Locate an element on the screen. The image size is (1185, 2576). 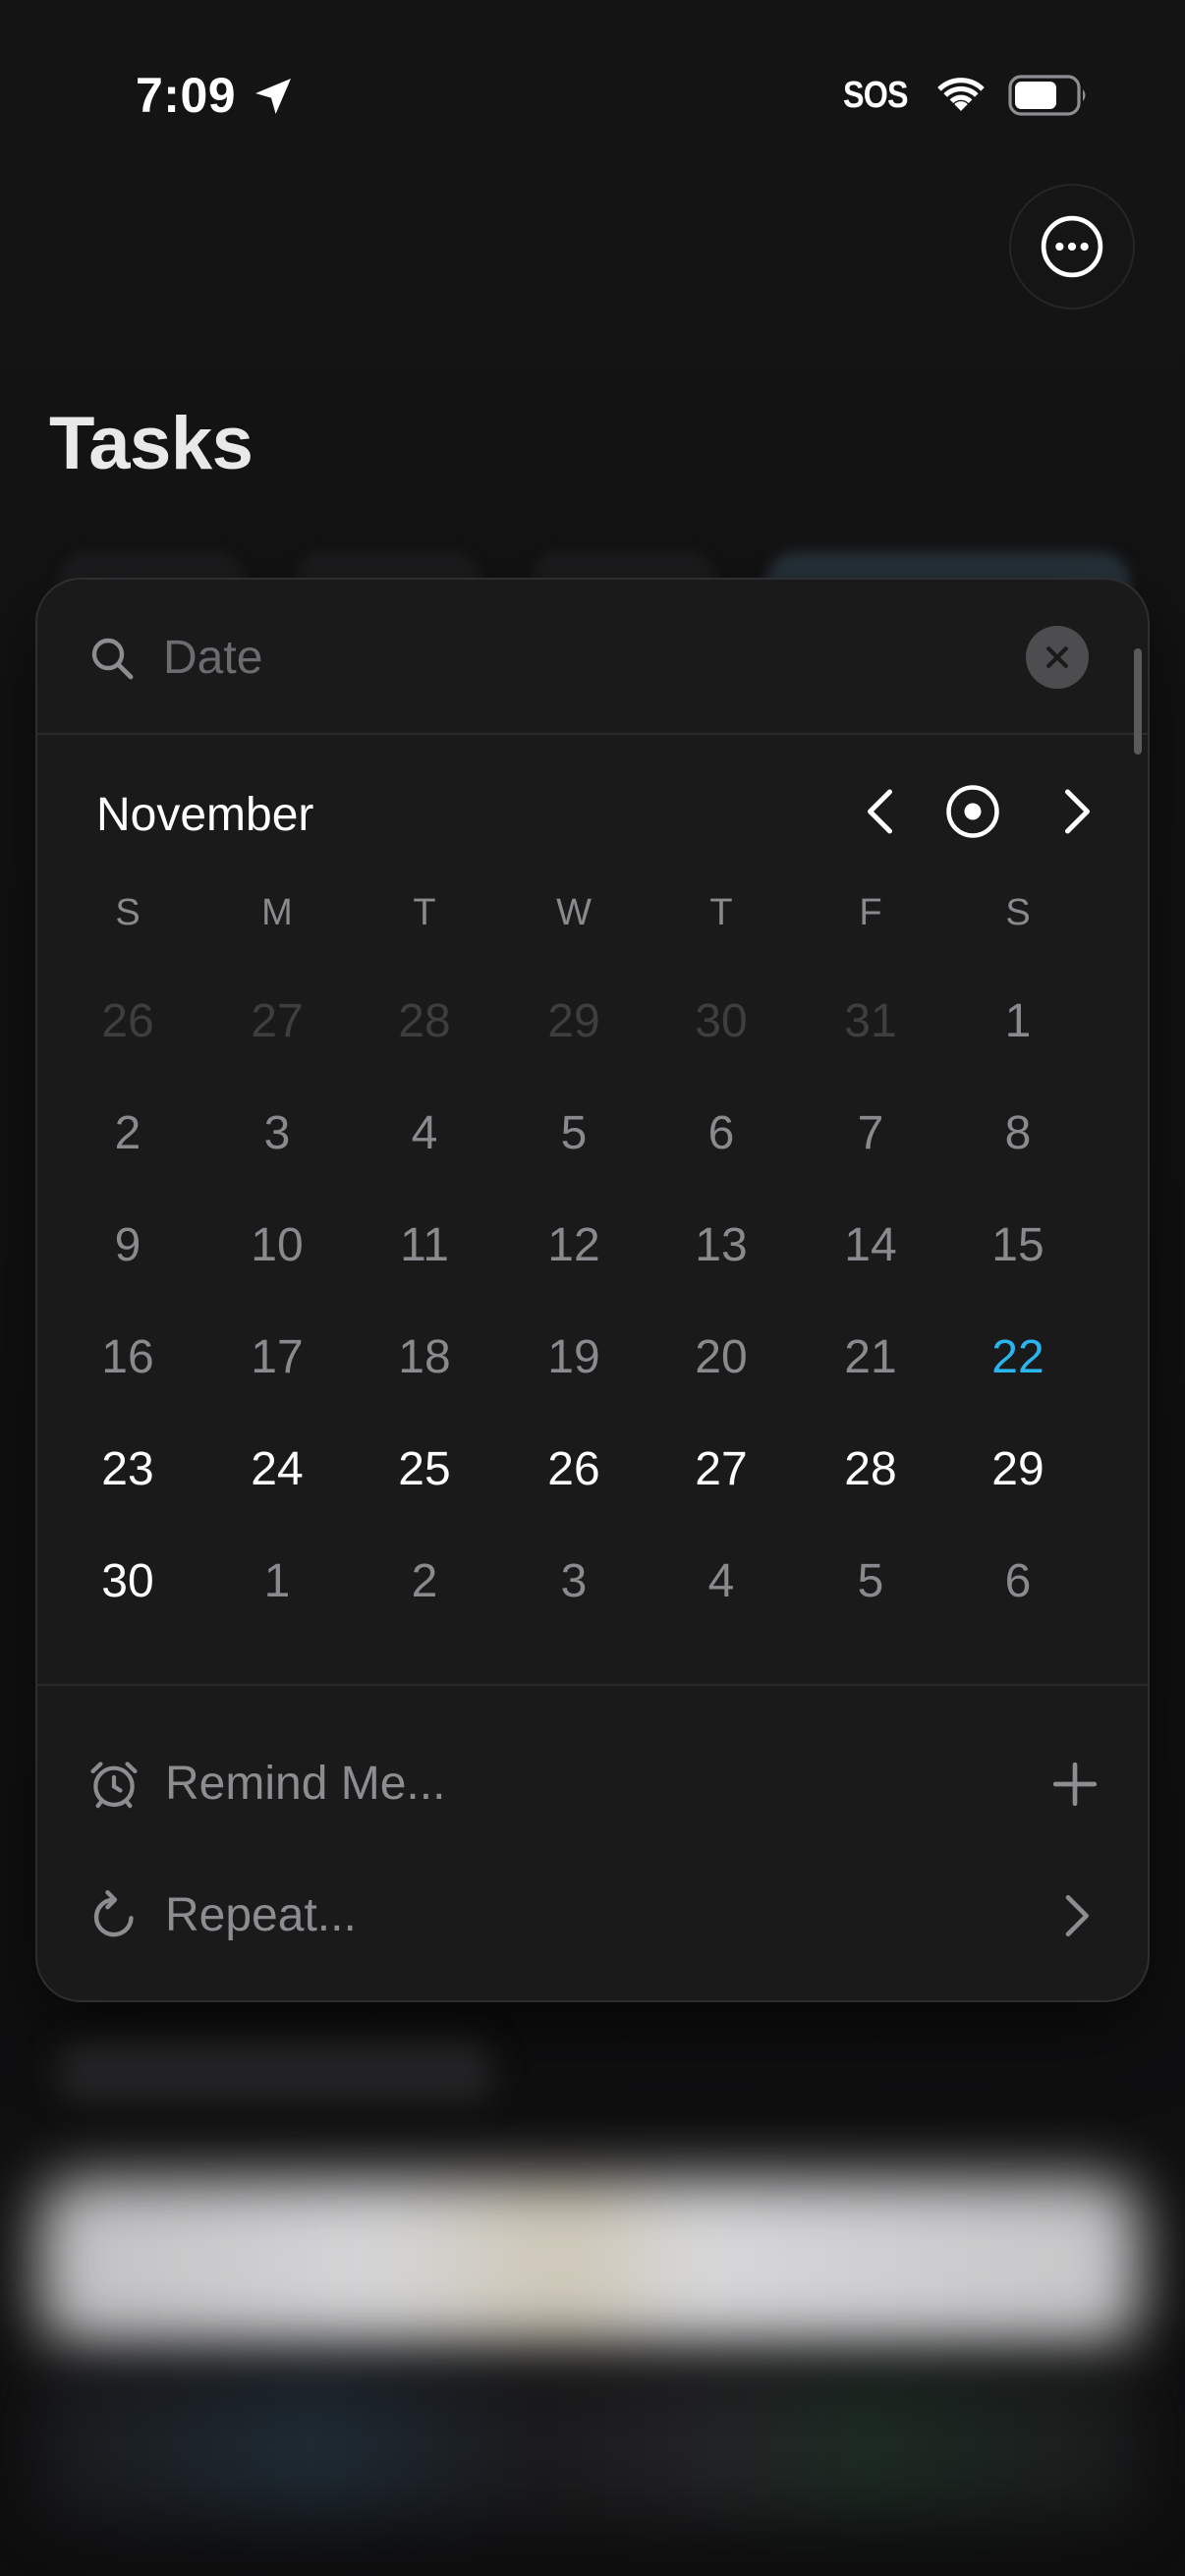
calendar-day: 7 is located at coordinates (871, 1134).